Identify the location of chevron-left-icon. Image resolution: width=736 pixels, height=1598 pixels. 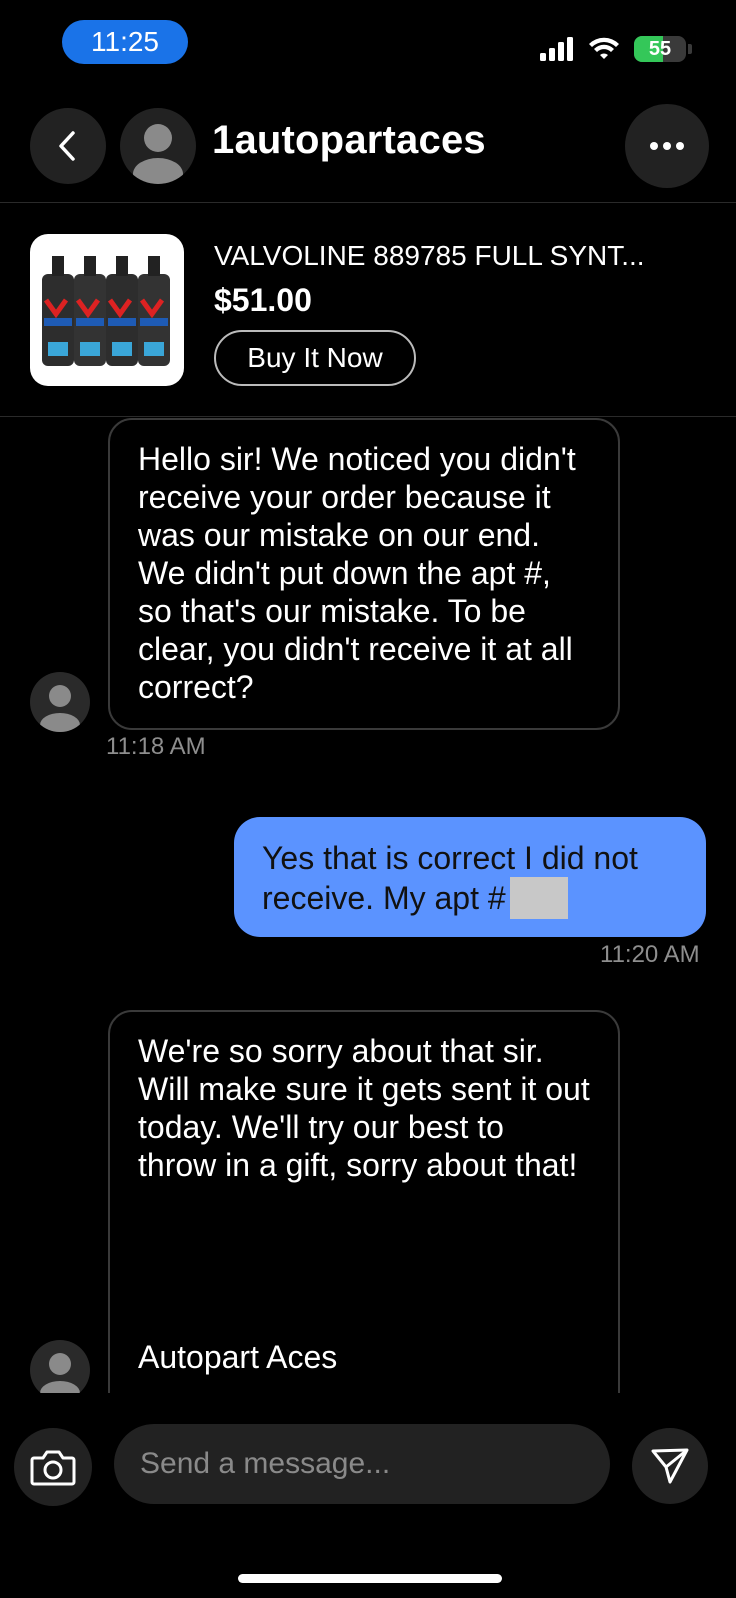
(67, 146).